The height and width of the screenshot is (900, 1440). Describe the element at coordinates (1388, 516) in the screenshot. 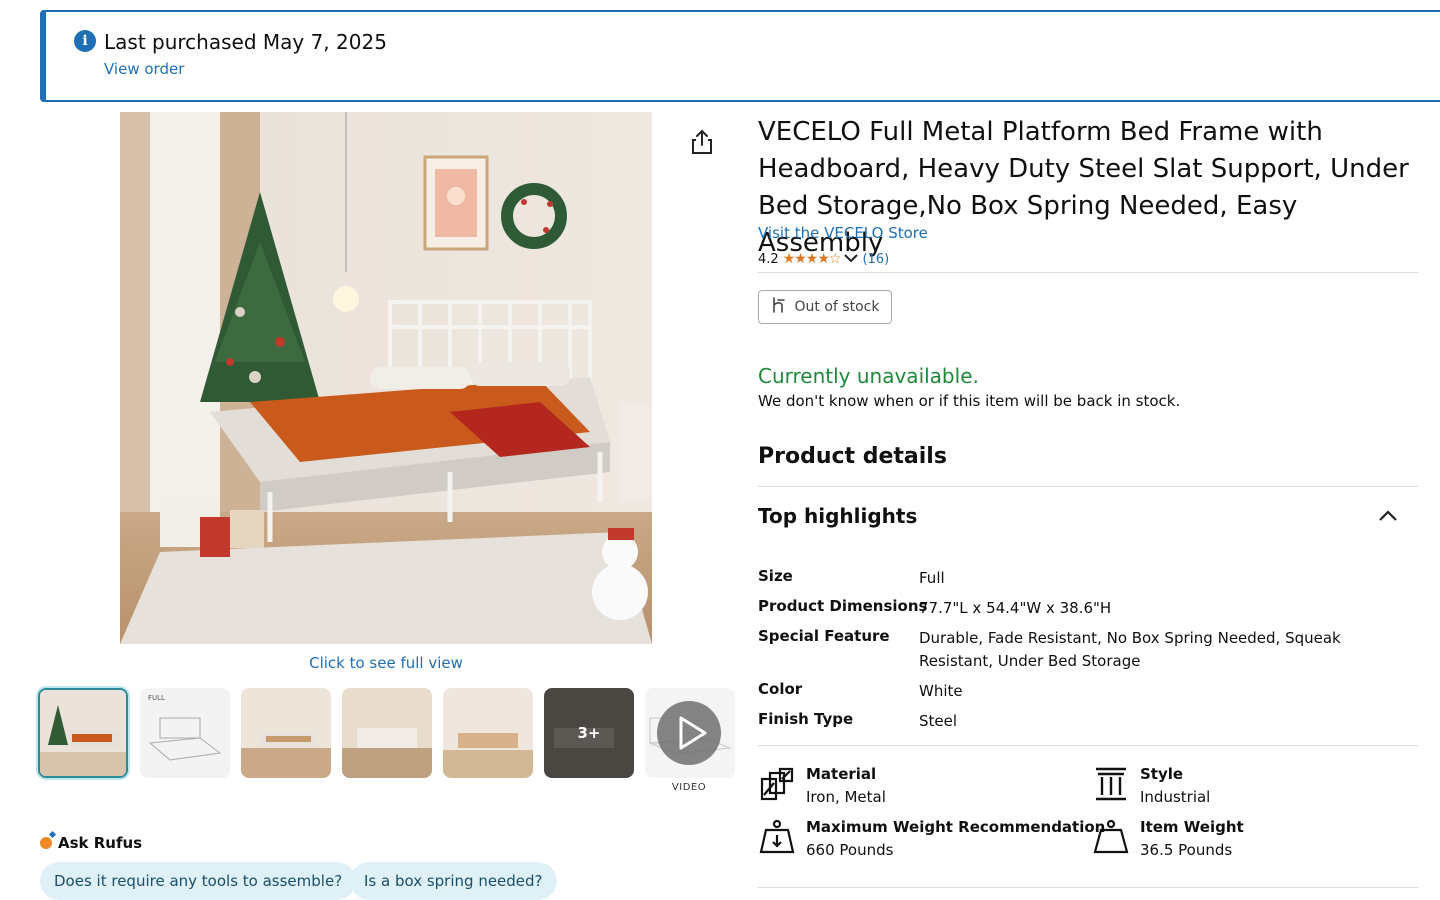

I see `chevron-up-icon` at that location.